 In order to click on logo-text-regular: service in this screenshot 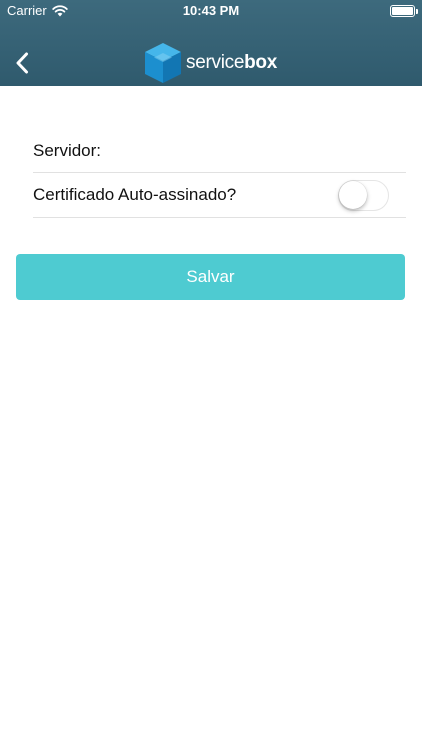, I will do `click(215, 62)`.